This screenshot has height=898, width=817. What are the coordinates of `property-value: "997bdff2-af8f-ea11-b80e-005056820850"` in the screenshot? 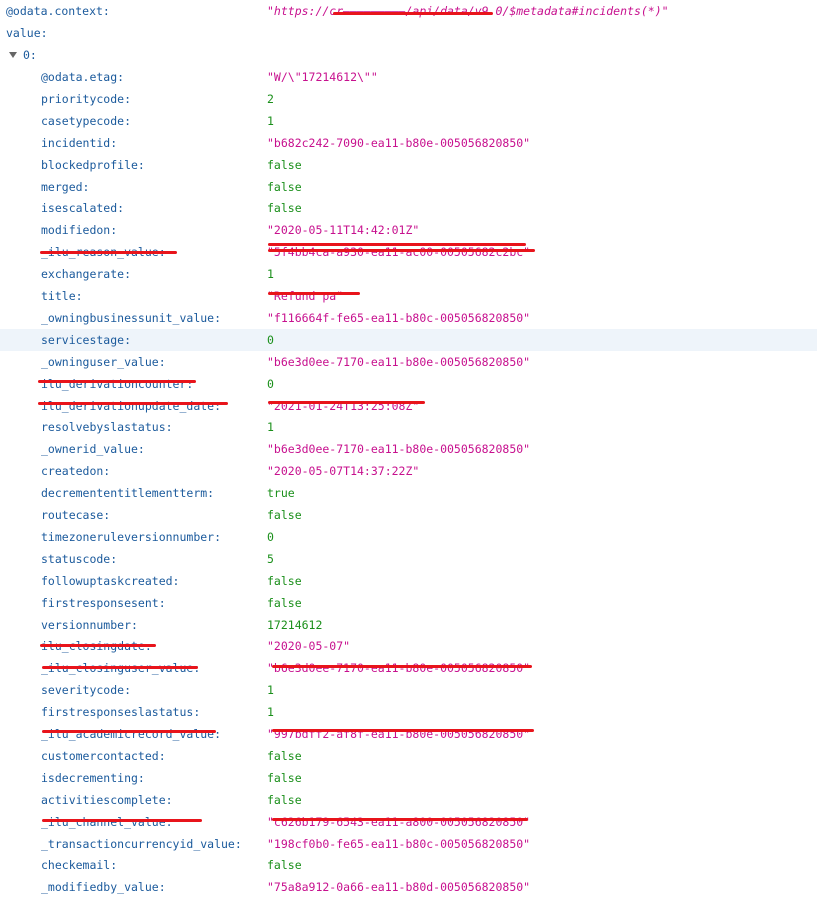 It's located at (398, 734).